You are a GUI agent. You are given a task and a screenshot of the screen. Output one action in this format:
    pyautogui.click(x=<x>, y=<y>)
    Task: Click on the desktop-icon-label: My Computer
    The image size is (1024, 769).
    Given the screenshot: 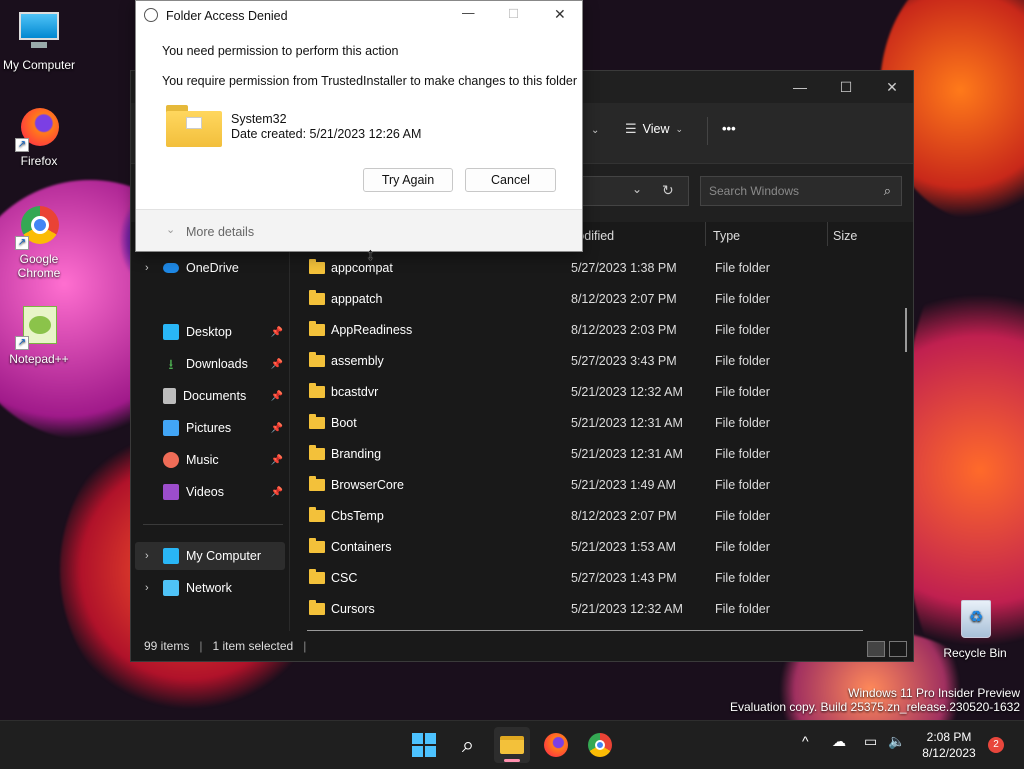 What is the action you would take?
    pyautogui.click(x=39, y=65)
    